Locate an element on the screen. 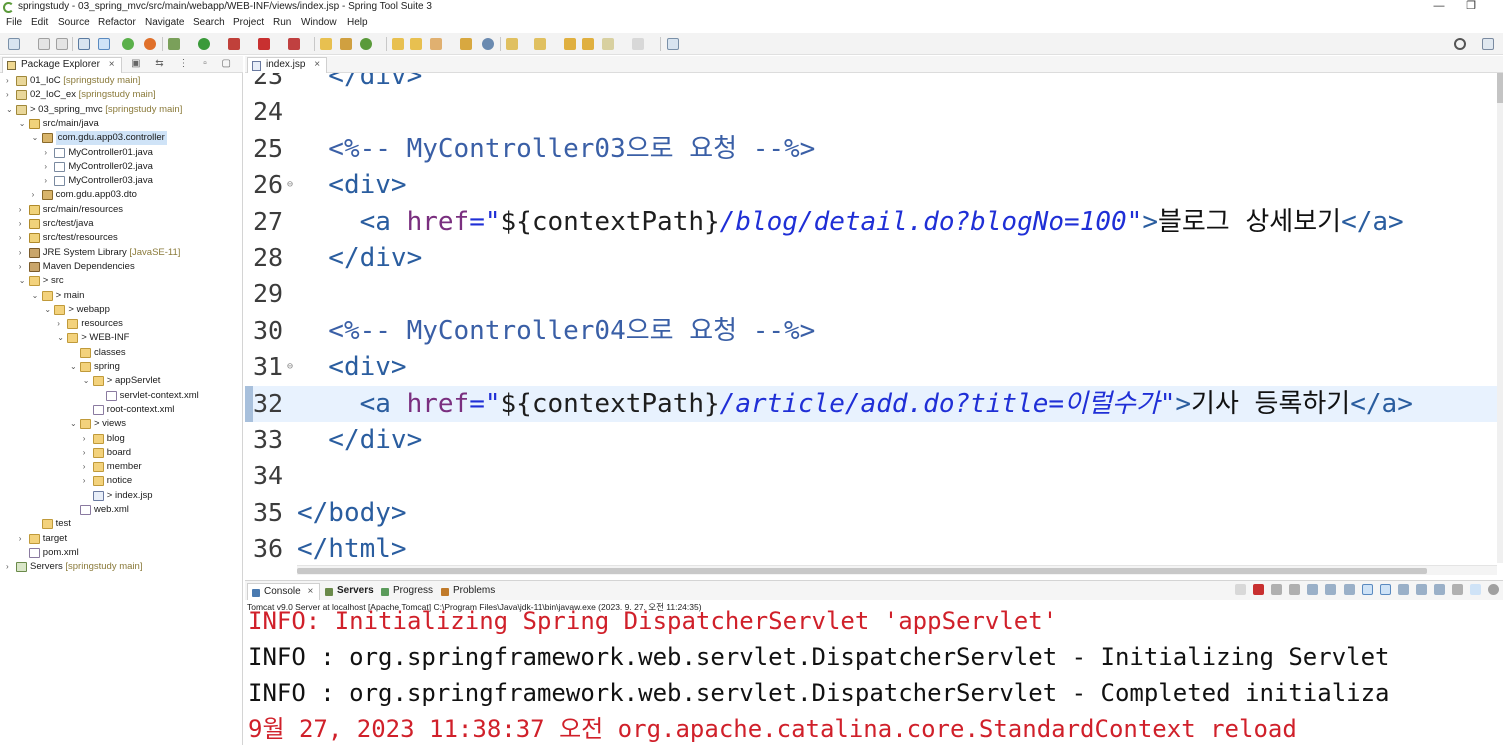 This screenshot has height=745, width=1503. search-tool-icon is located at coordinates (436, 44).